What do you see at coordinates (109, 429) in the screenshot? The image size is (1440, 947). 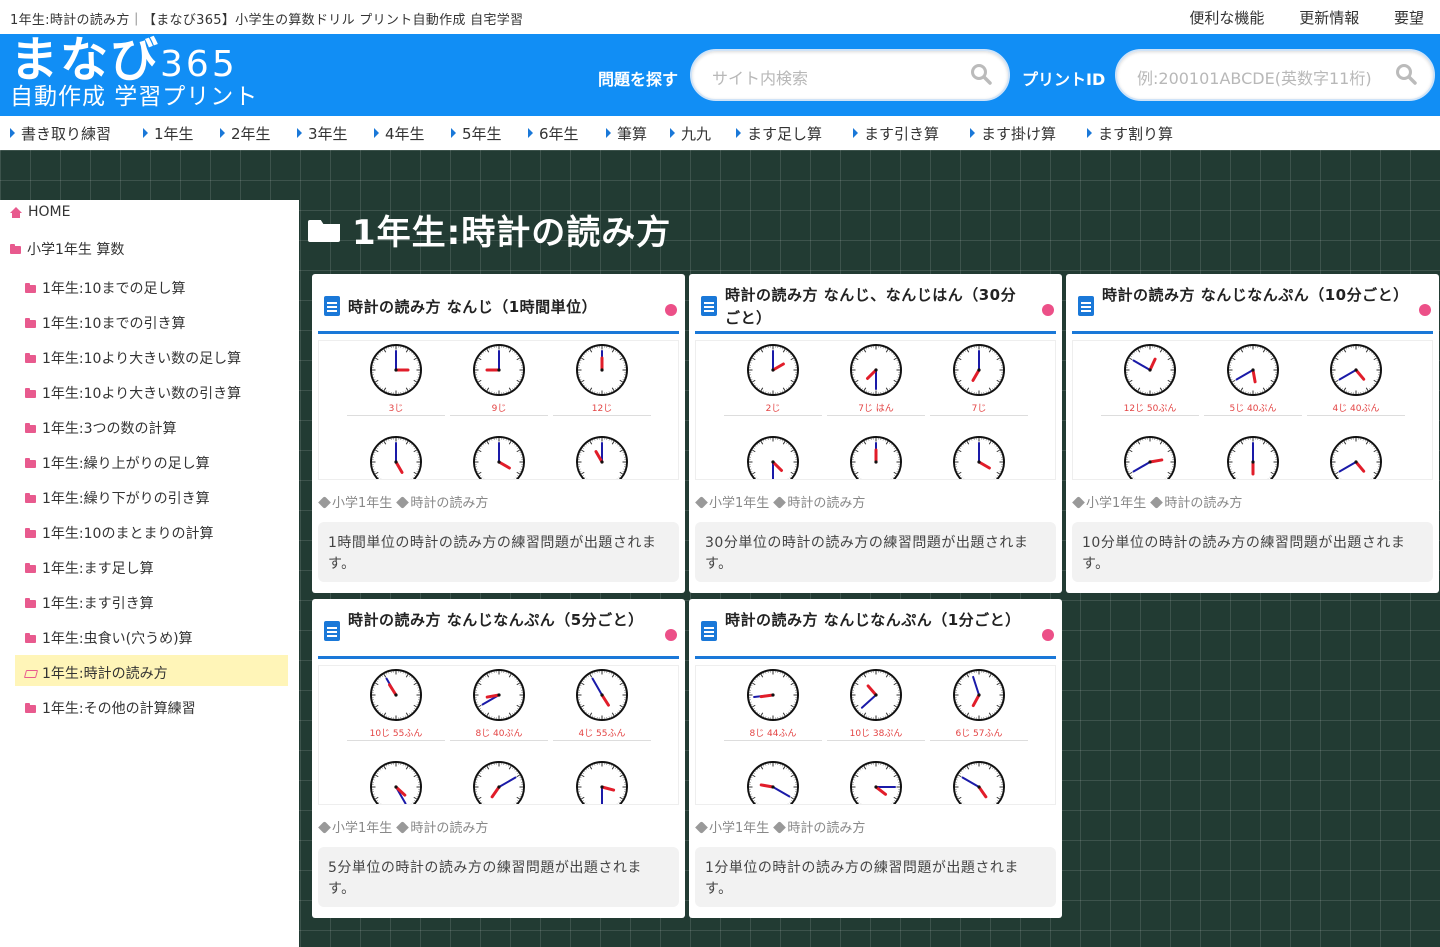 I see `sidebar-item-label: 1年生:3つの数の計算` at bounding box center [109, 429].